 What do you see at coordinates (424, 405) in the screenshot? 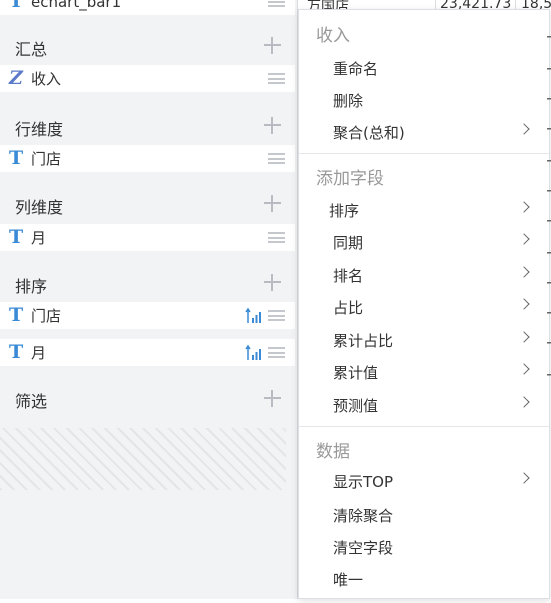
I see `menu-item-forecast: 预测值` at bounding box center [424, 405].